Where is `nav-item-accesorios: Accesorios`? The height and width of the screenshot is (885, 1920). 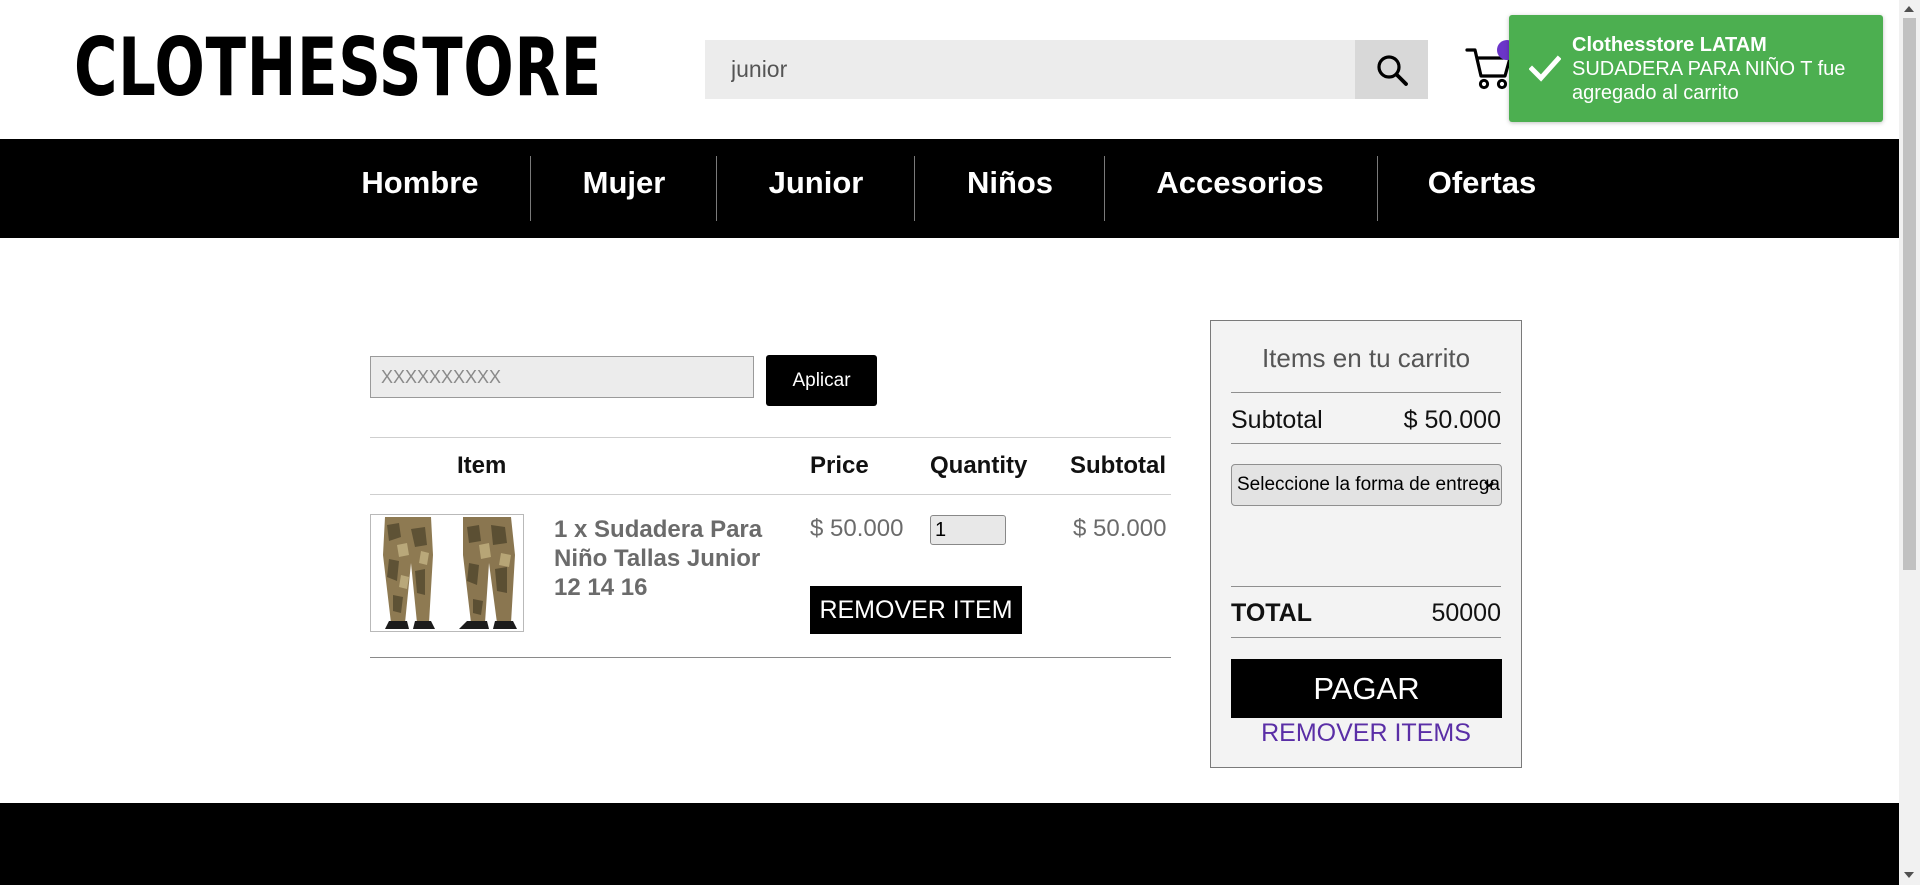
nav-item-accesorios: Accesorios is located at coordinates (1240, 188).